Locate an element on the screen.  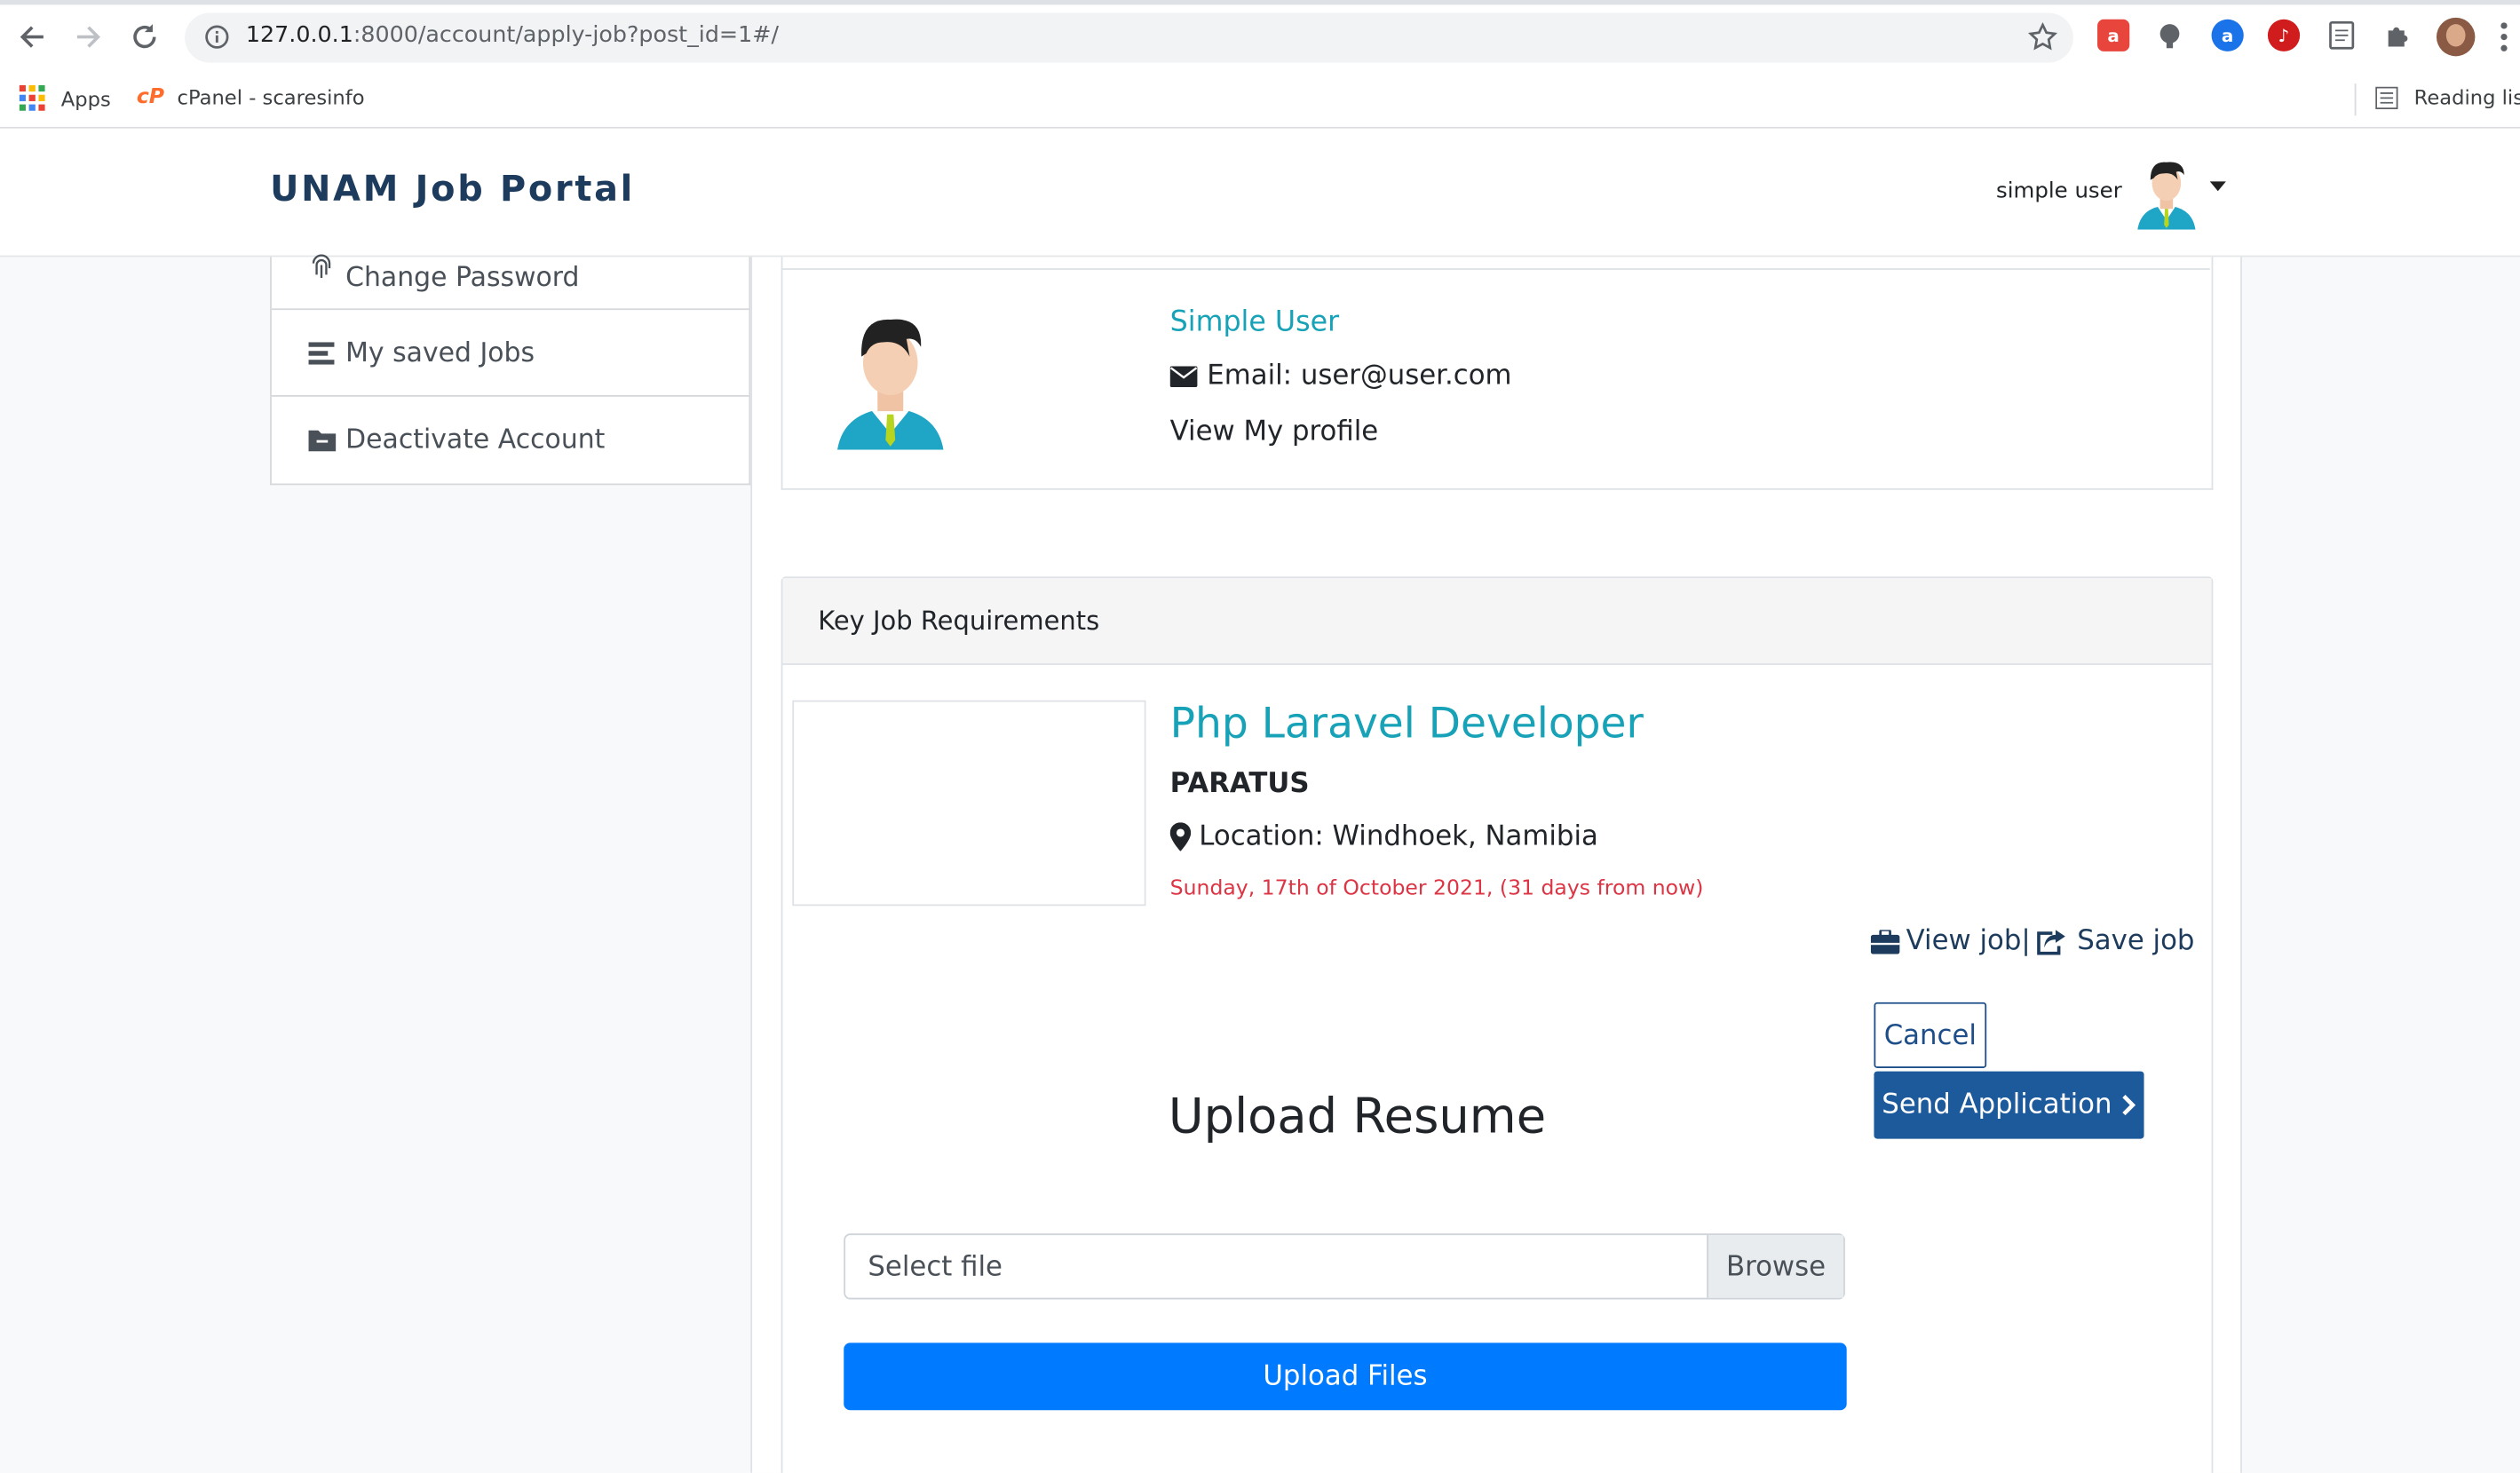
bookmark-apps-label: Apps is located at coordinates (85, 97).